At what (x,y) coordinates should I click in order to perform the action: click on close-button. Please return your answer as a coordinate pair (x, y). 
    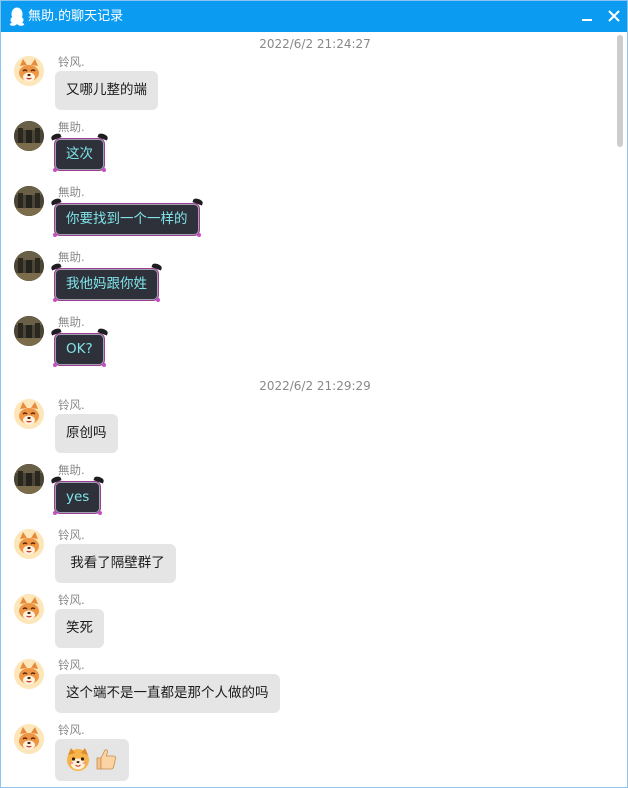
    Looking at the image, I should click on (614, 16).